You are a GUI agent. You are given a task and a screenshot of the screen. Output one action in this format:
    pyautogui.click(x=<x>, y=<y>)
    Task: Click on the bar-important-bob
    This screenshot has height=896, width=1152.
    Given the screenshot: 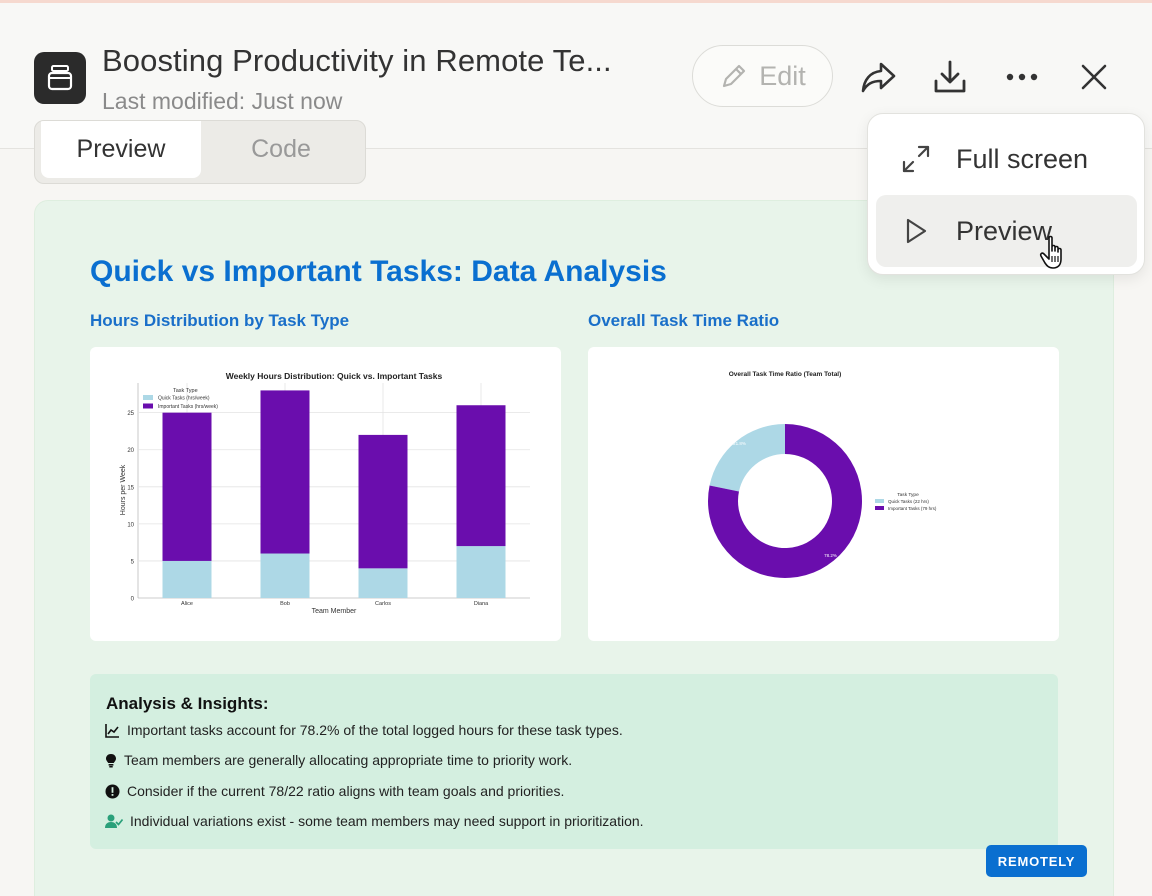 What is the action you would take?
    pyautogui.click(x=285, y=472)
    